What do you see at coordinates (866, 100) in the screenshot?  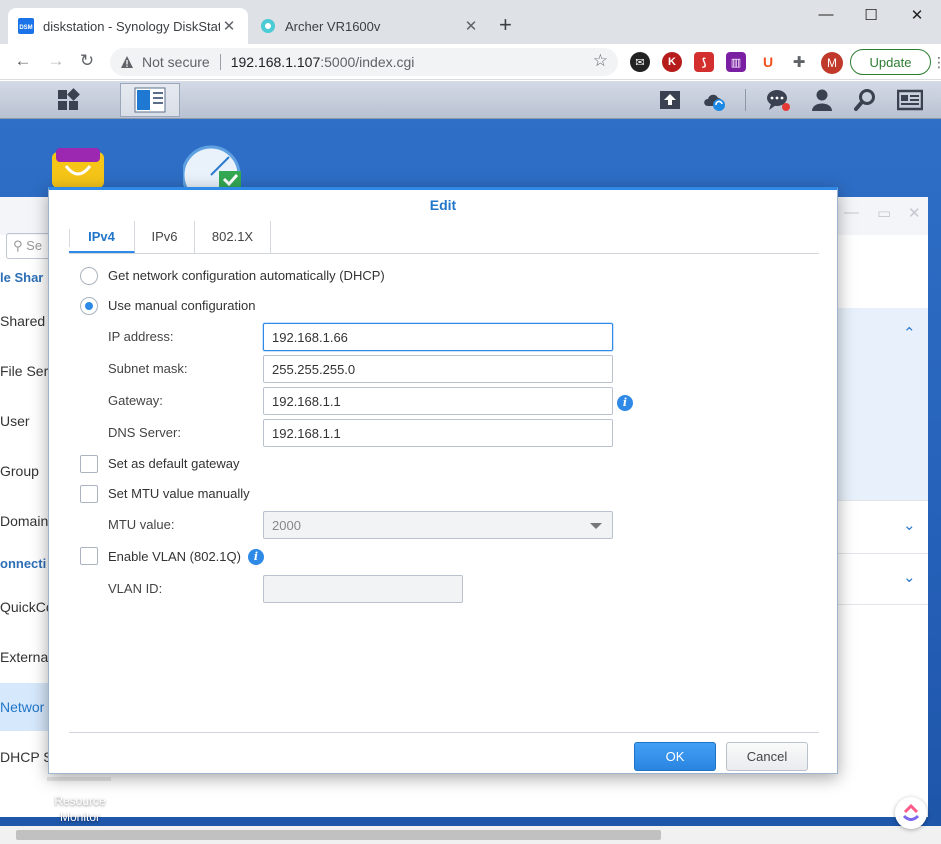 I see `search-icon` at bounding box center [866, 100].